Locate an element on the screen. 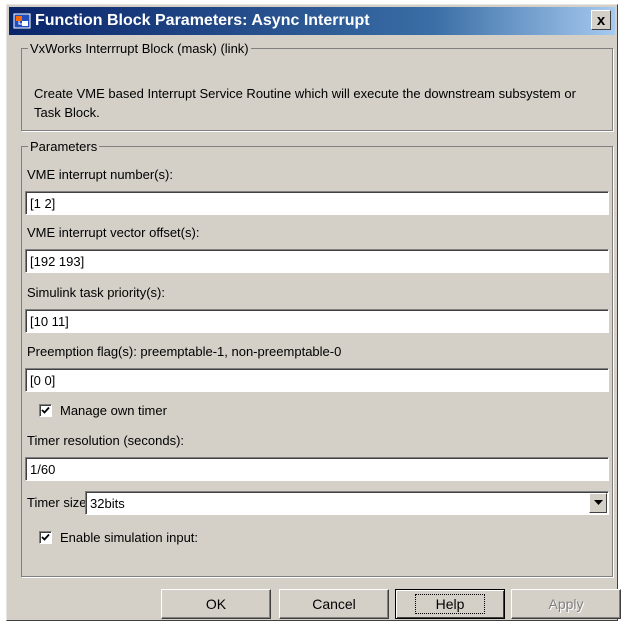  help-button: Help is located at coordinates (450, 604).